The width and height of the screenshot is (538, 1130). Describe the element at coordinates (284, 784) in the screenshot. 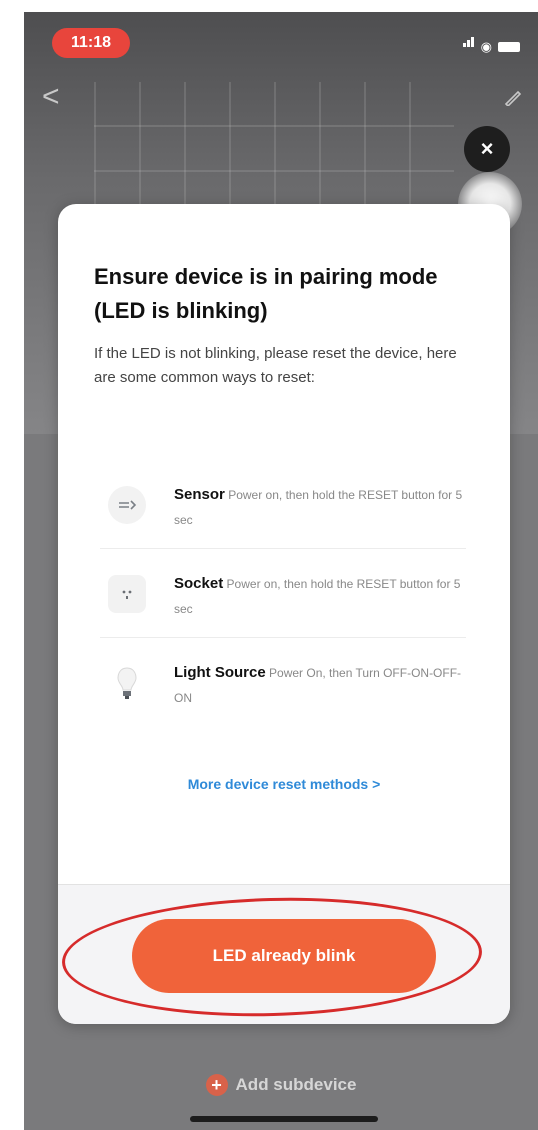

I see `more-reset-methods-link: More device reset methods >` at that location.